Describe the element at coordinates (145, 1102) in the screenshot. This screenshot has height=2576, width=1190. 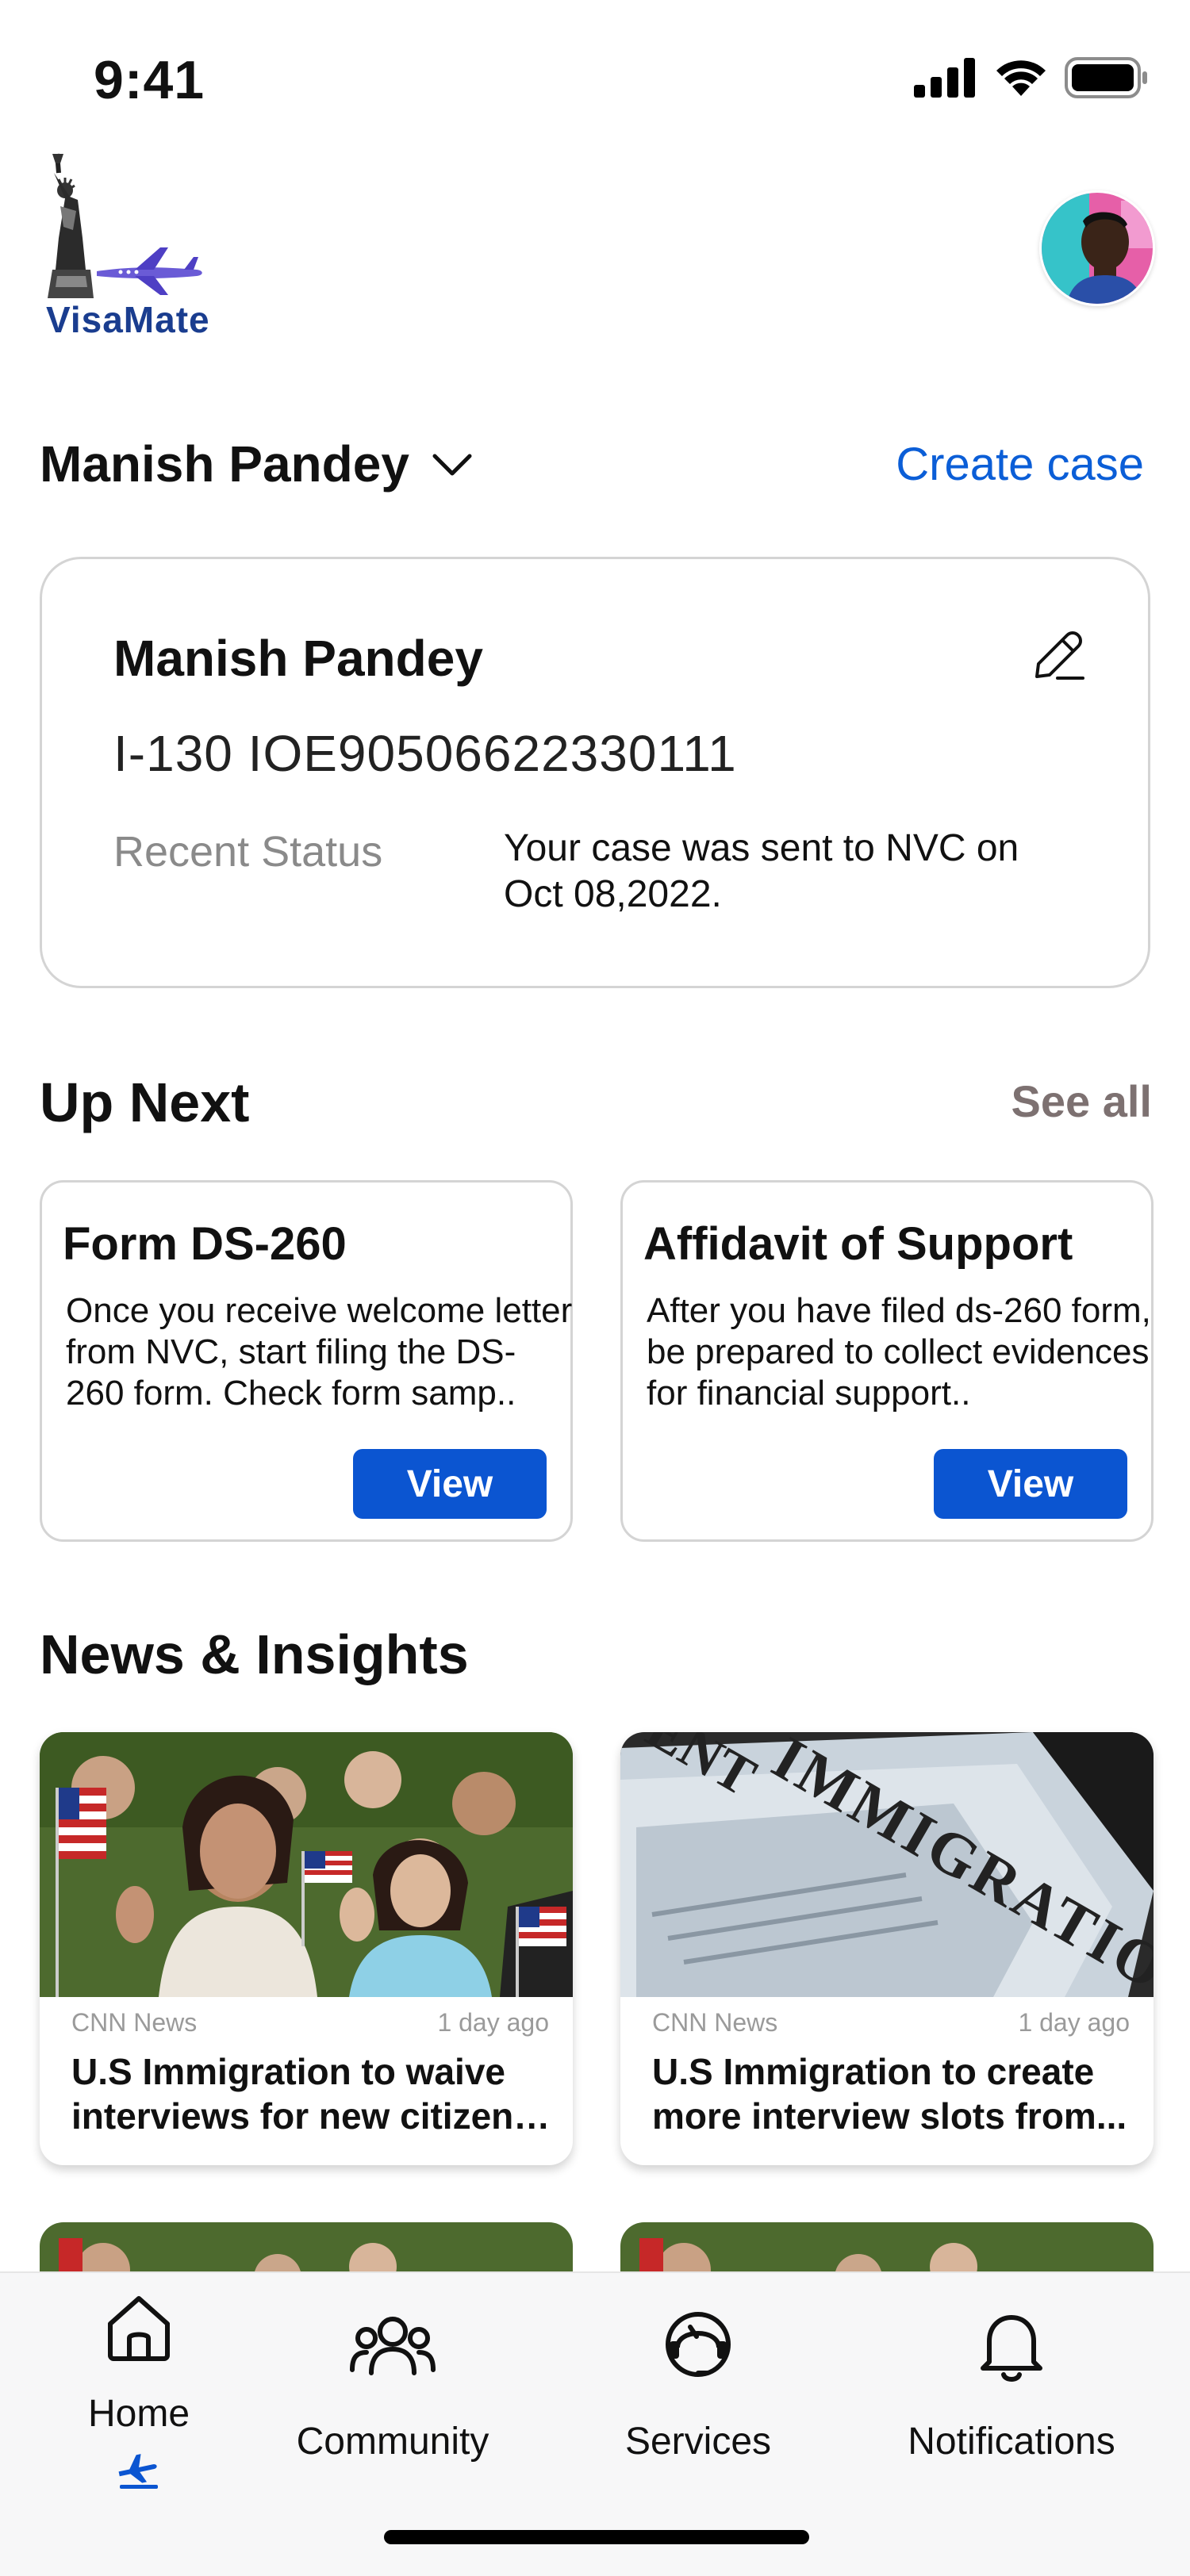
I see `up-next-title: Up Next` at that location.